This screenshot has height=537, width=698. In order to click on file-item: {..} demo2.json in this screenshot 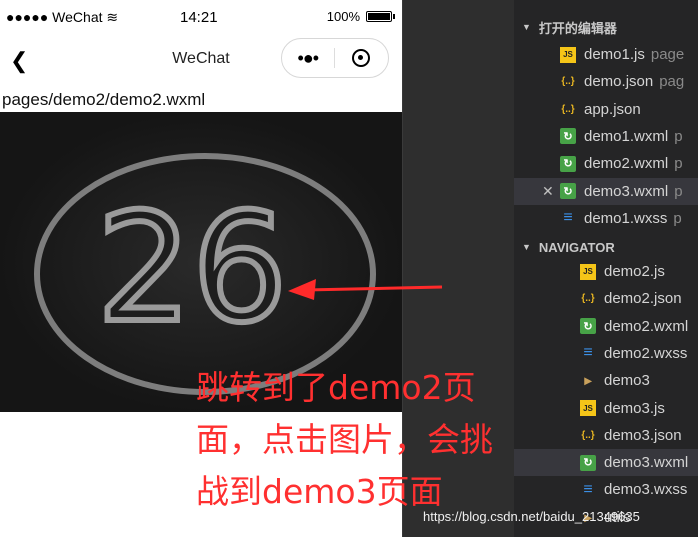, I will do `click(606, 298)`.